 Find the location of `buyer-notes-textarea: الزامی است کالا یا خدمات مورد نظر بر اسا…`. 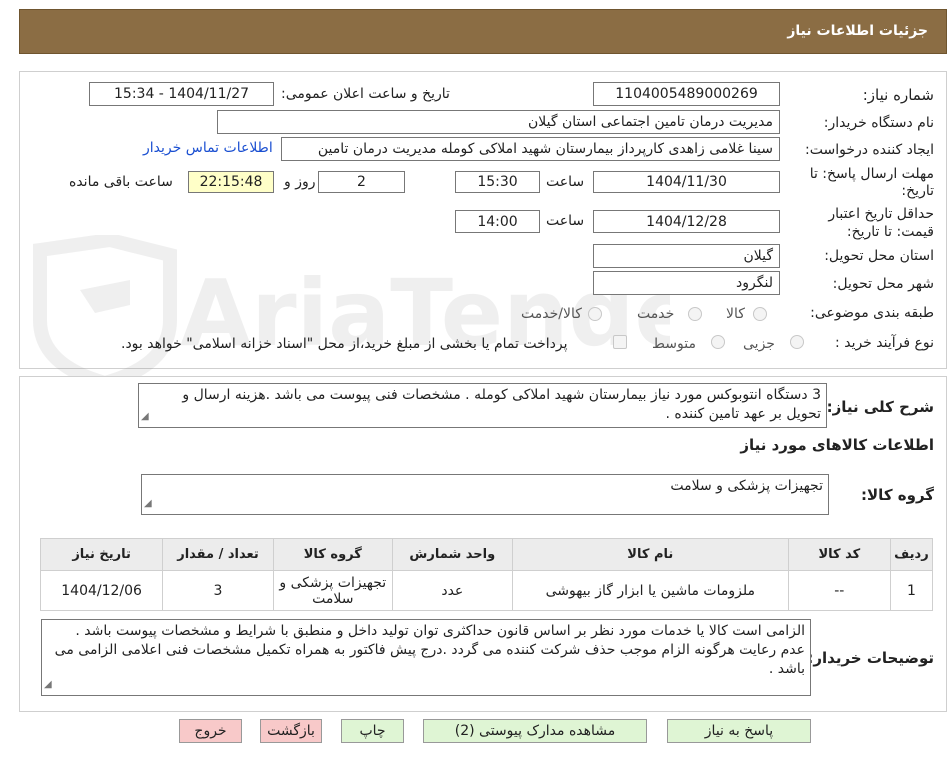

buyer-notes-textarea: الزامی است کالا یا خدمات مورد نظر بر اسا… is located at coordinates (426, 657).